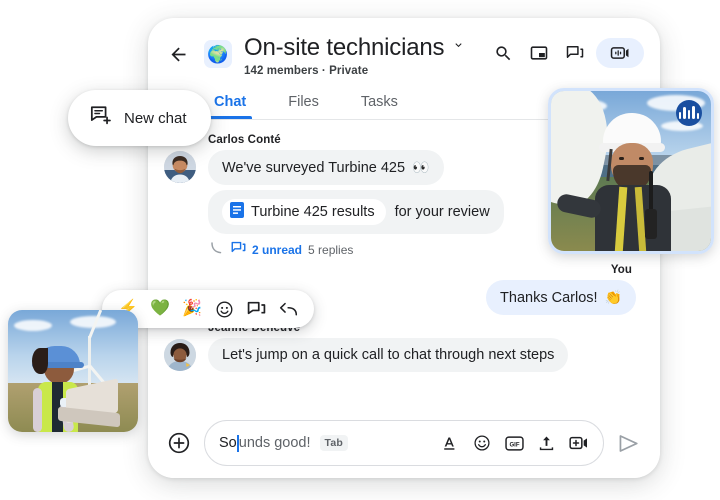 This screenshot has width=720, height=500. I want to click on plus-circle-icon, so click(179, 443).